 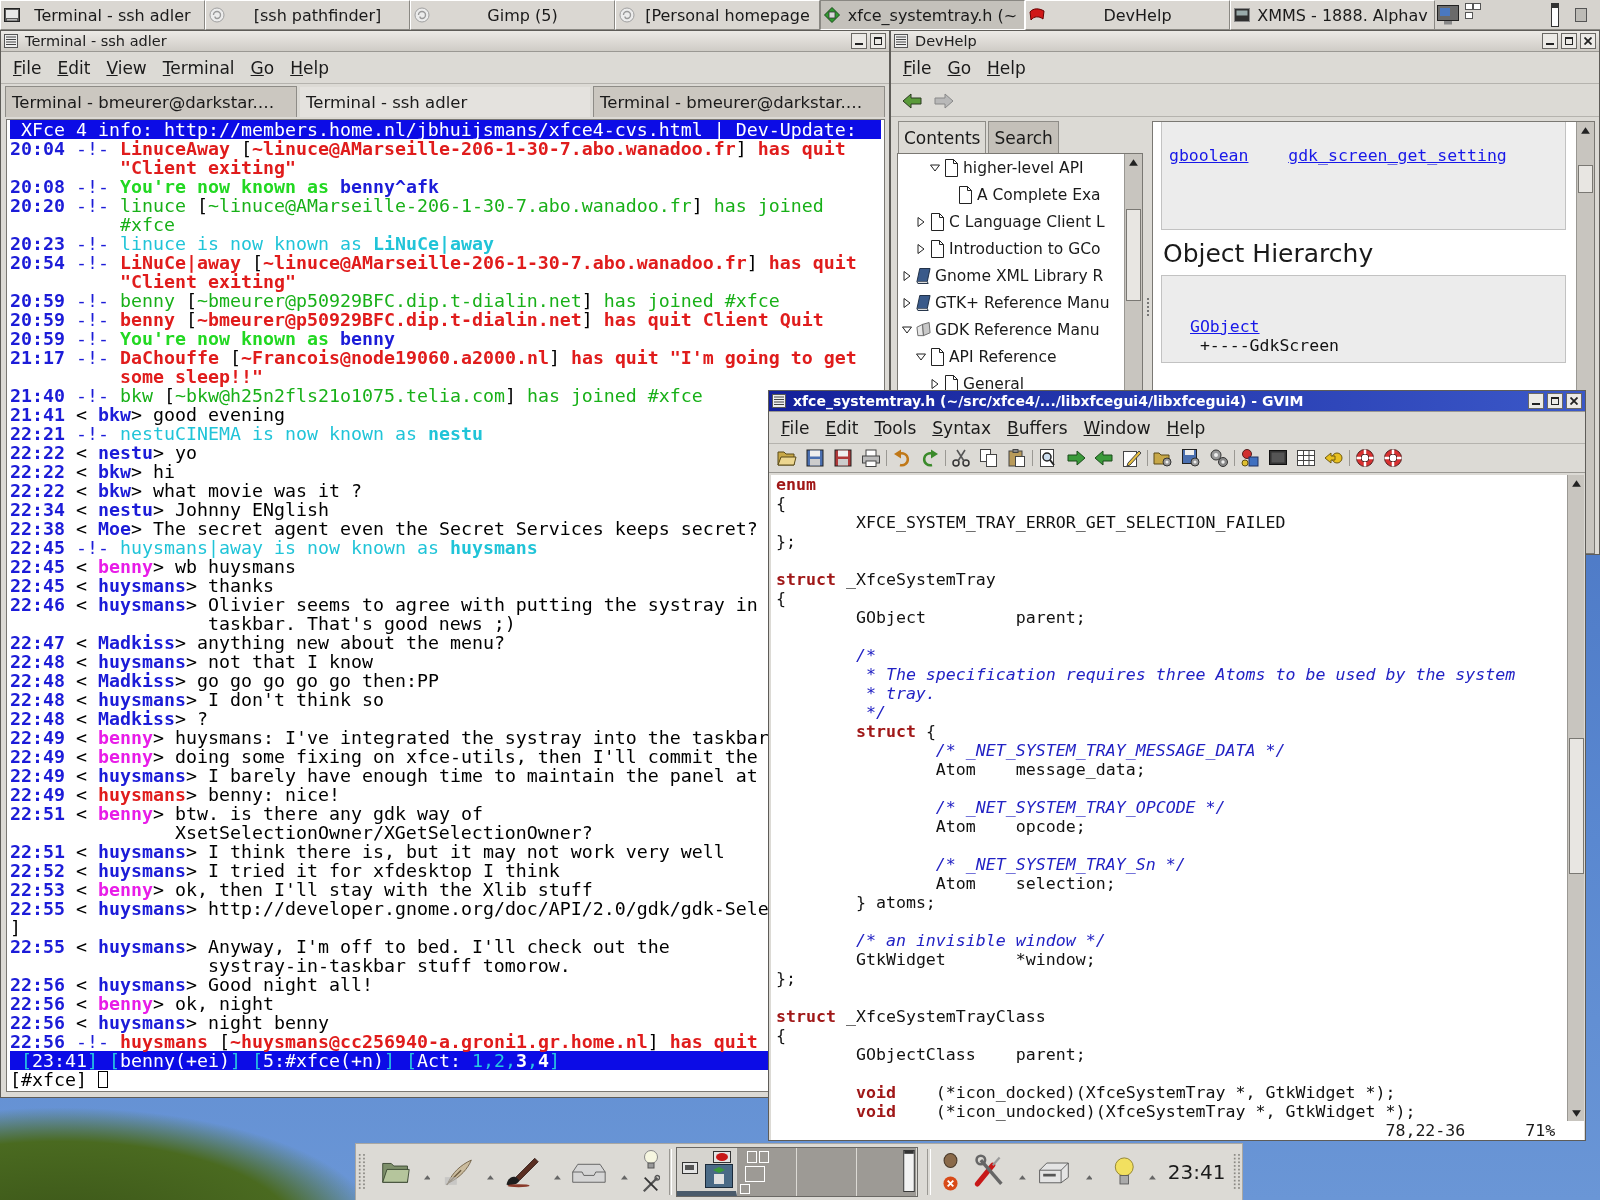 What do you see at coordinates (1003, 275) in the screenshot?
I see `tree-item: Gnome XML Library R` at bounding box center [1003, 275].